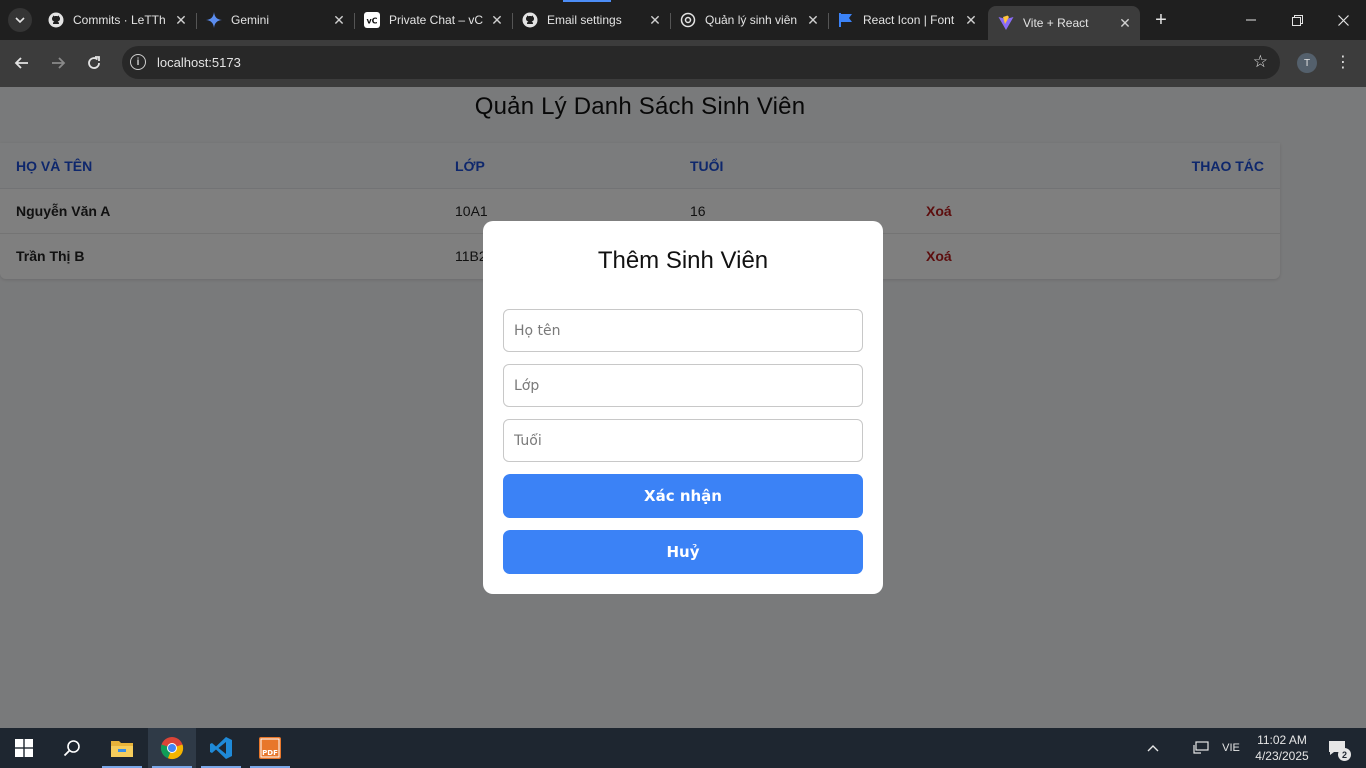  I want to click on restore-icon, so click(1297, 20).